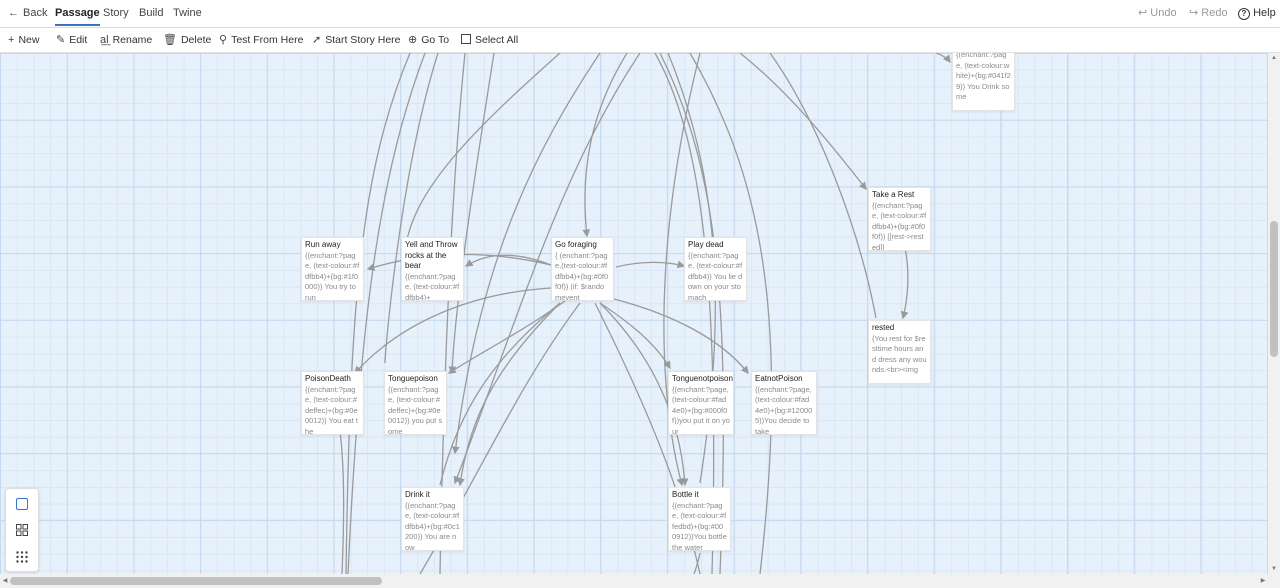 Image resolution: width=1280 pixels, height=588 pixels. What do you see at coordinates (1208, 13) in the screenshot?
I see `redo-button: ↪ Redo` at bounding box center [1208, 13].